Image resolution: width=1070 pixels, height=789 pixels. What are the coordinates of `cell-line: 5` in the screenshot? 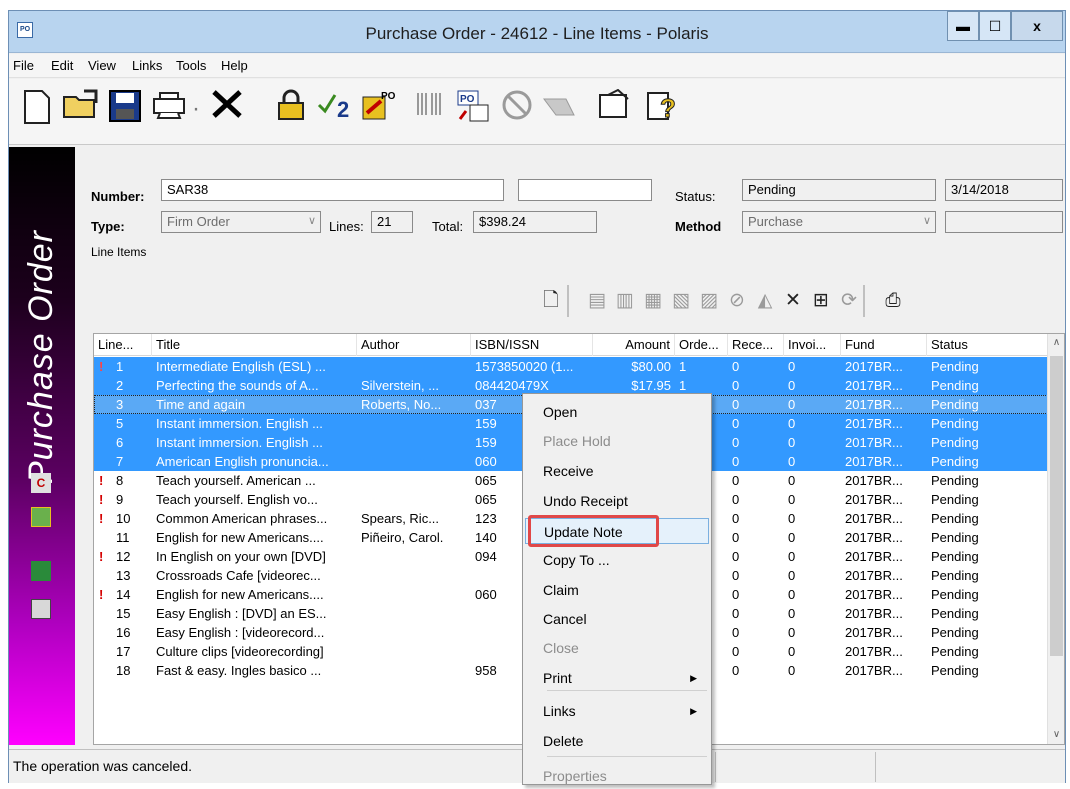 It's located at (120, 423).